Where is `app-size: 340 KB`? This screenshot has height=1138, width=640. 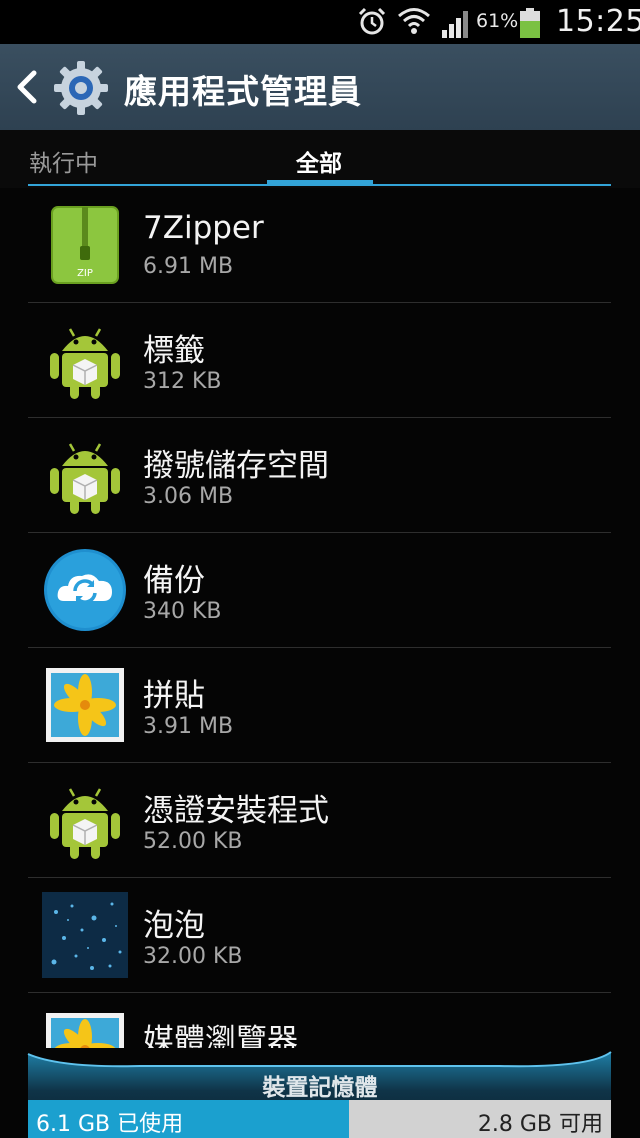 app-size: 340 KB is located at coordinates (182, 611).